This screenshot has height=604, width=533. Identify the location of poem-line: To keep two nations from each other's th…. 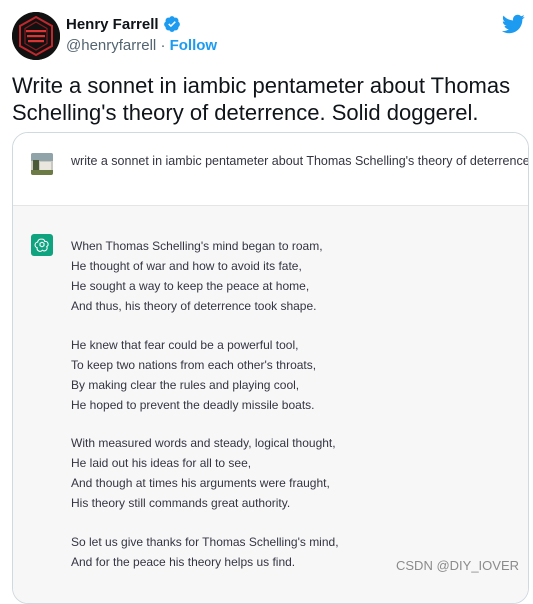
(194, 364).